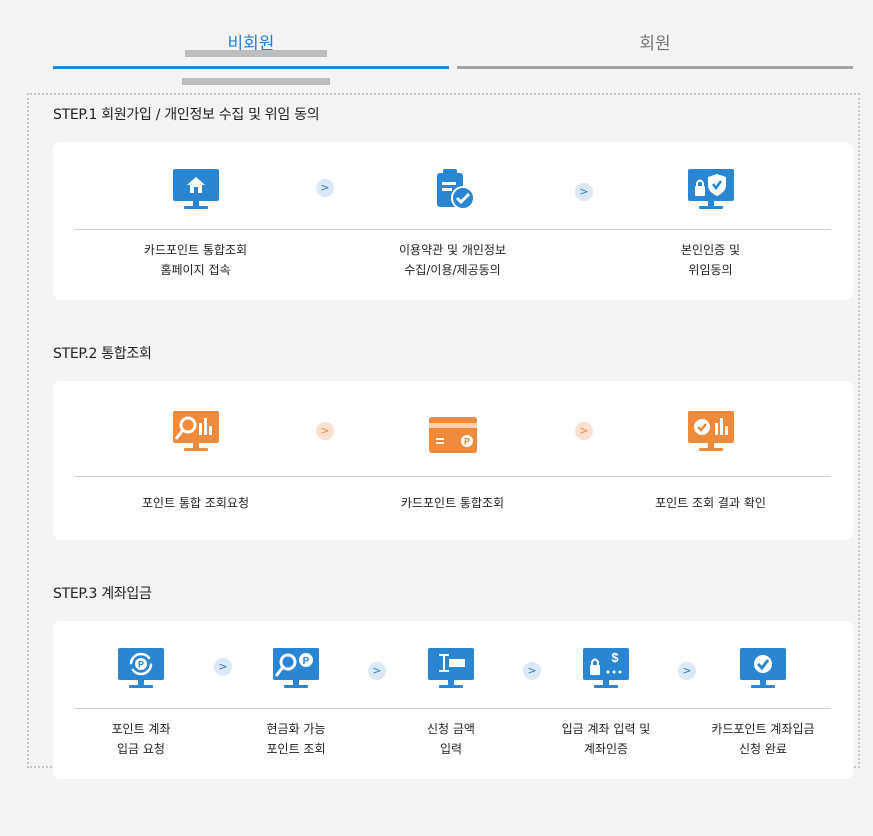 Image resolution: width=873 pixels, height=836 pixels. What do you see at coordinates (141, 739) in the screenshot?
I see `item-label: 포인트 계좌 입금 요청` at bounding box center [141, 739].